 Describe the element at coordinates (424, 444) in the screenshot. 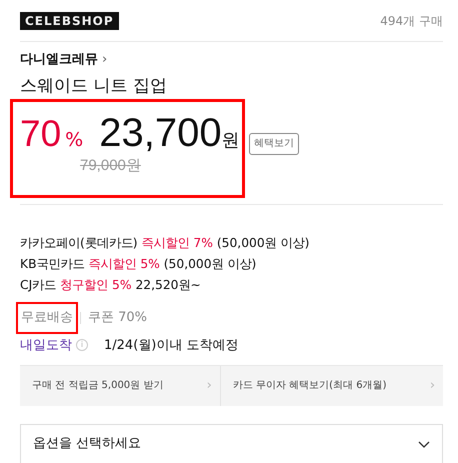

I see `chevron-down-icon` at that location.